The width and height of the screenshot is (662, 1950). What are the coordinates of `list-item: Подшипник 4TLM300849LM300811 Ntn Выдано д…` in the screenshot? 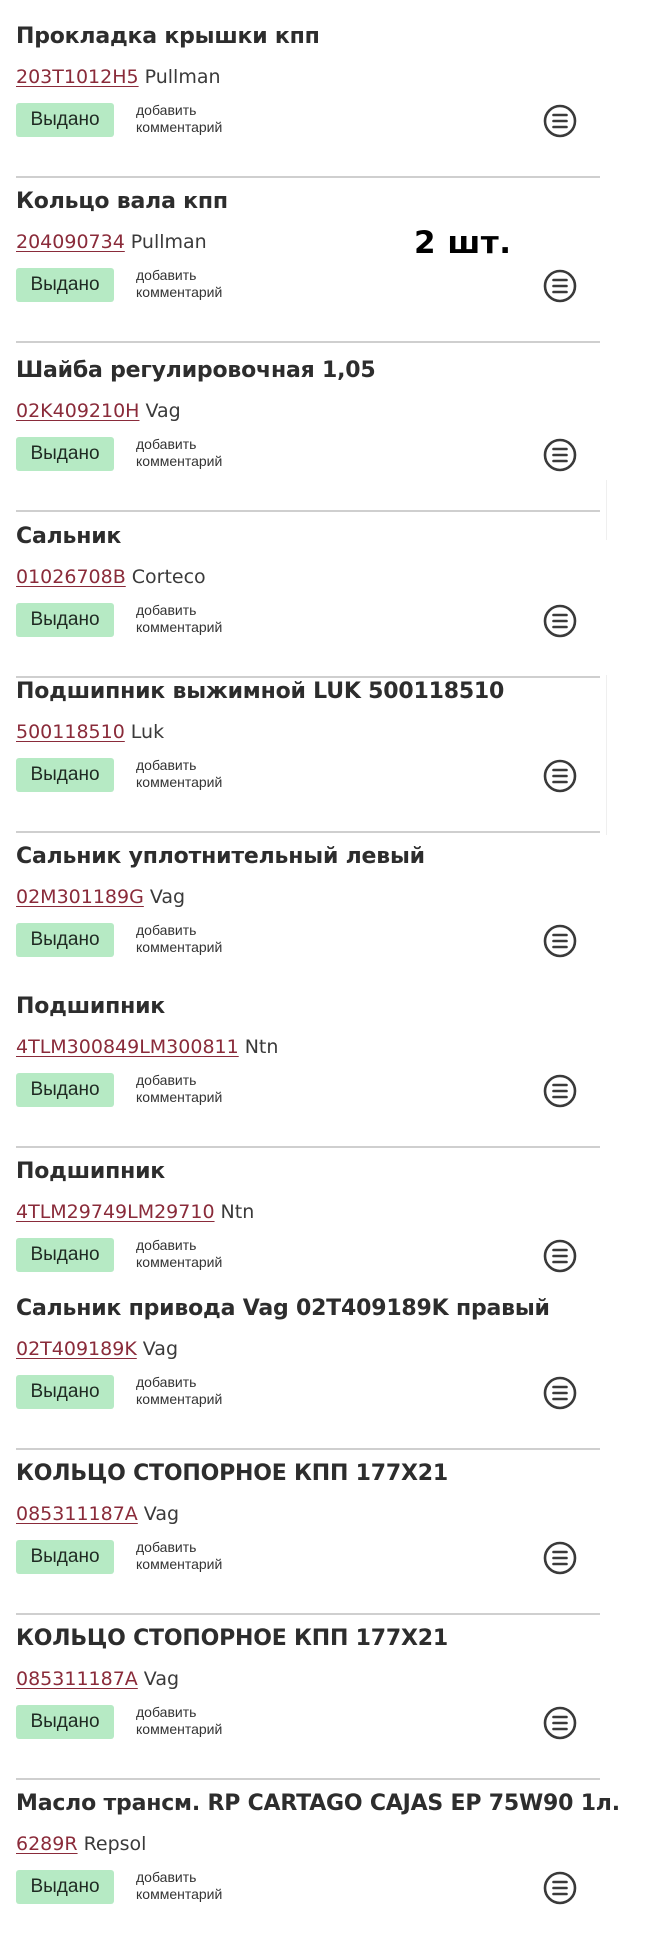 It's located at (300, 1070).